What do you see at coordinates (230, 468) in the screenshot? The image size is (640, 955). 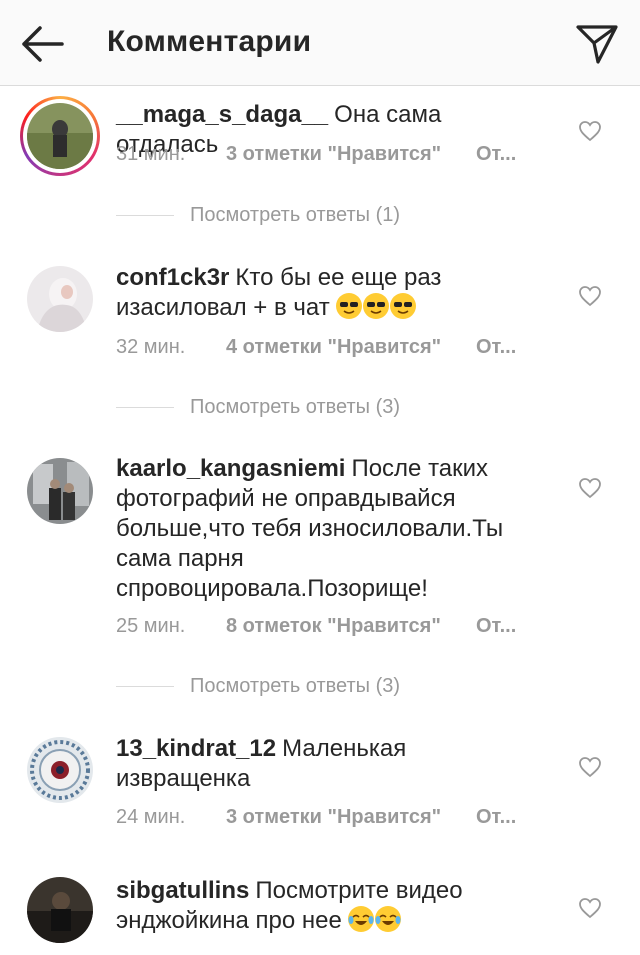 I see `comment-username: kaarlo_kangasniemi` at bounding box center [230, 468].